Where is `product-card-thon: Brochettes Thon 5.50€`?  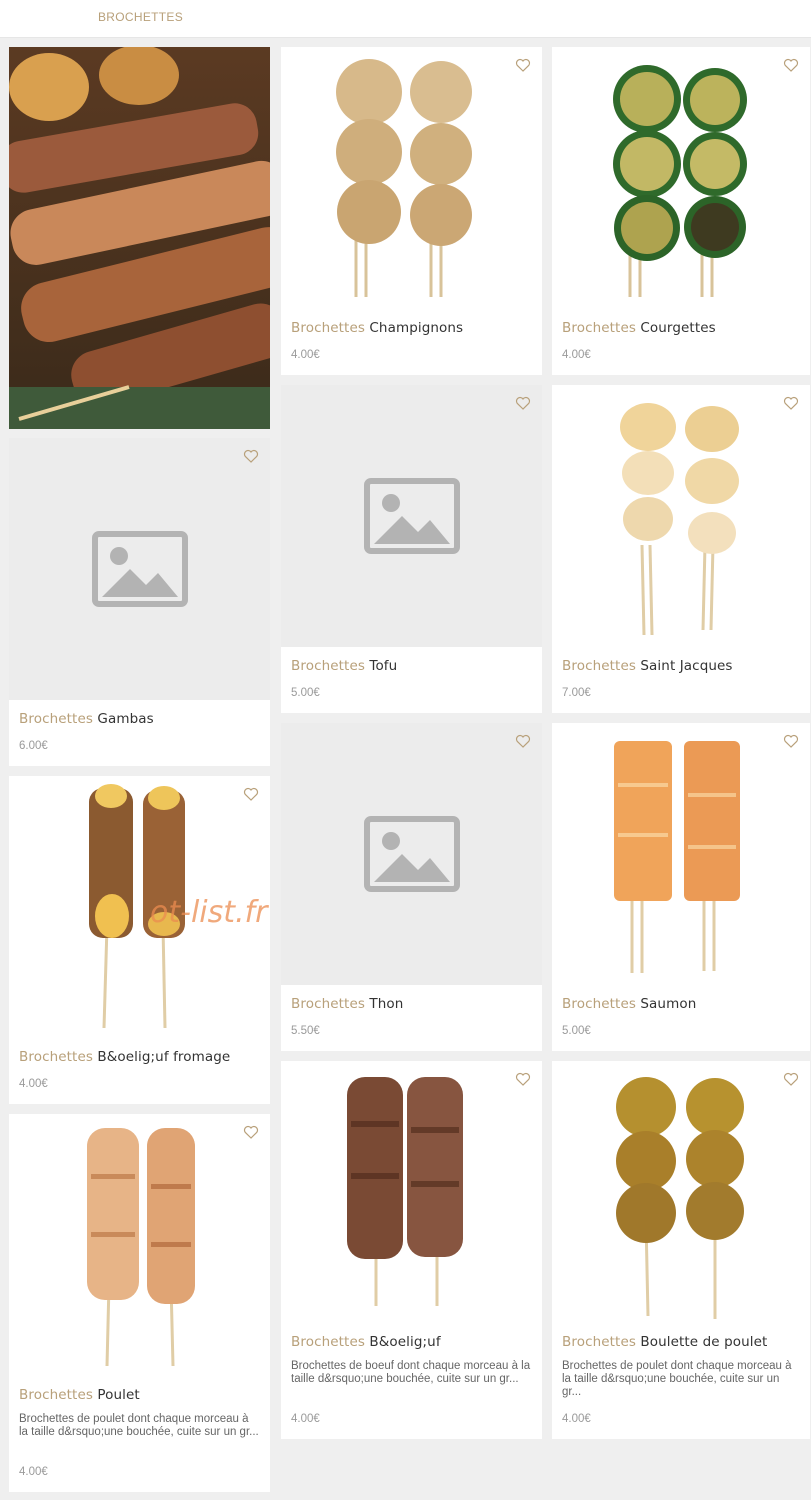
product-card-thon: Brochettes Thon 5.50€ is located at coordinates (411, 887).